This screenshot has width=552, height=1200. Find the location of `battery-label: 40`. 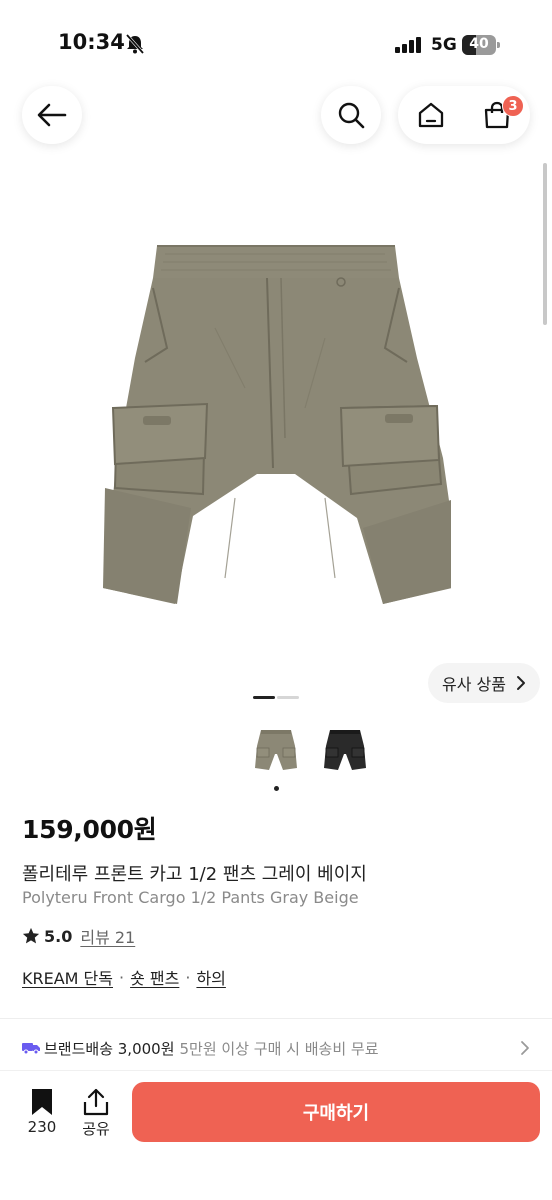

battery-label: 40 is located at coordinates (479, 44).